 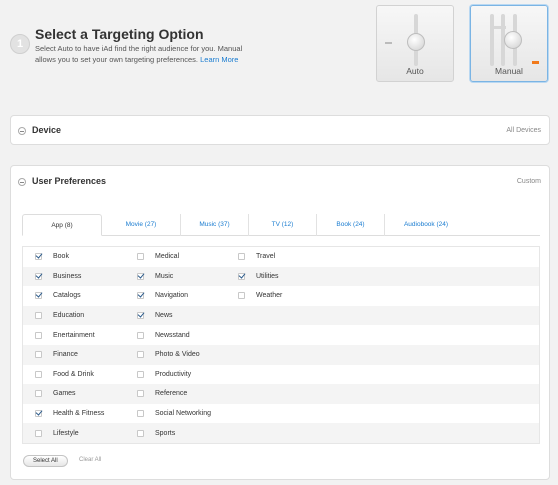 I want to click on list-row: Health & Fitness Social Networking, so click(x=281, y=414).